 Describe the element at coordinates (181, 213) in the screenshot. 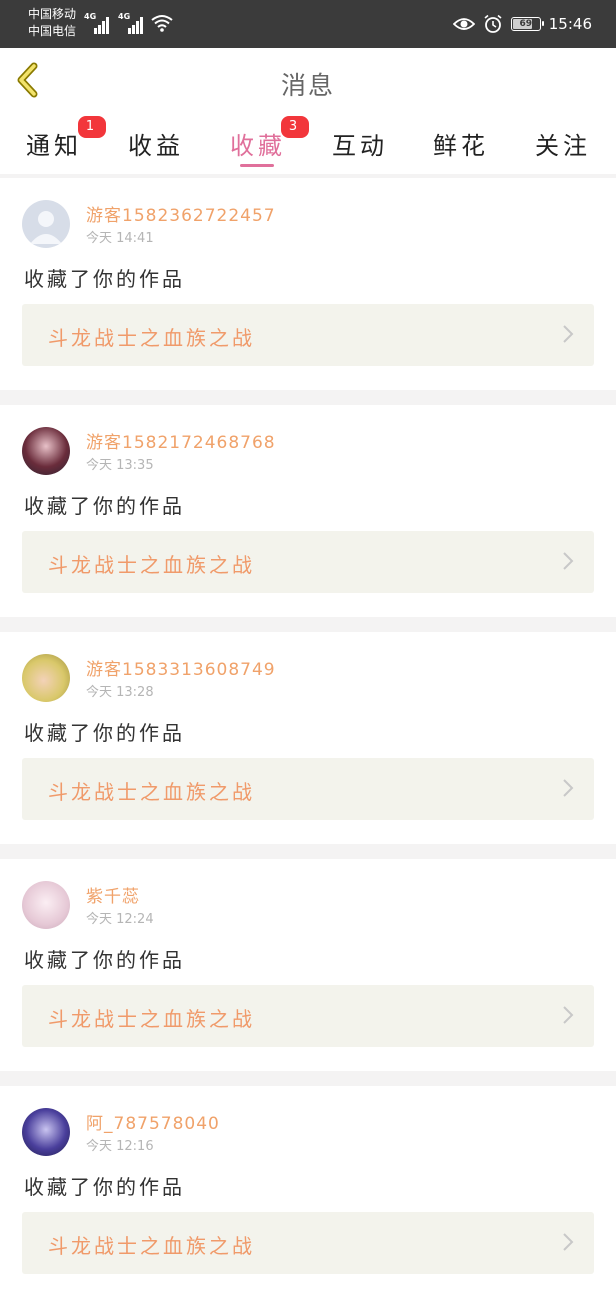

I see `username-link: 游客1582362722457` at that location.